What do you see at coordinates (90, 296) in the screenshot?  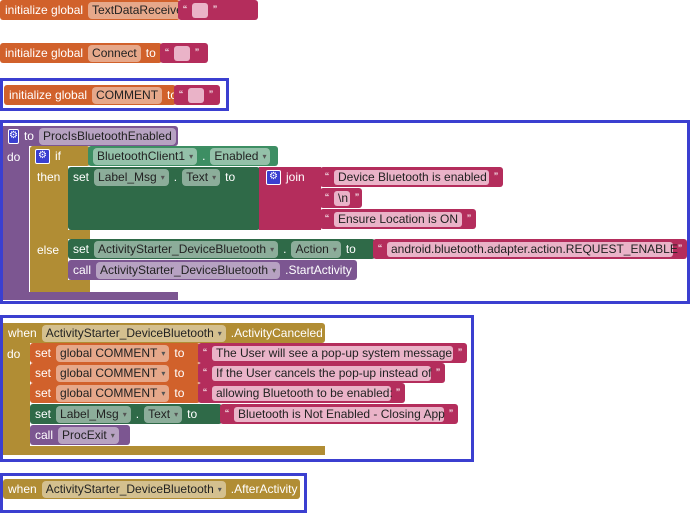 I see `procedure-footer` at bounding box center [90, 296].